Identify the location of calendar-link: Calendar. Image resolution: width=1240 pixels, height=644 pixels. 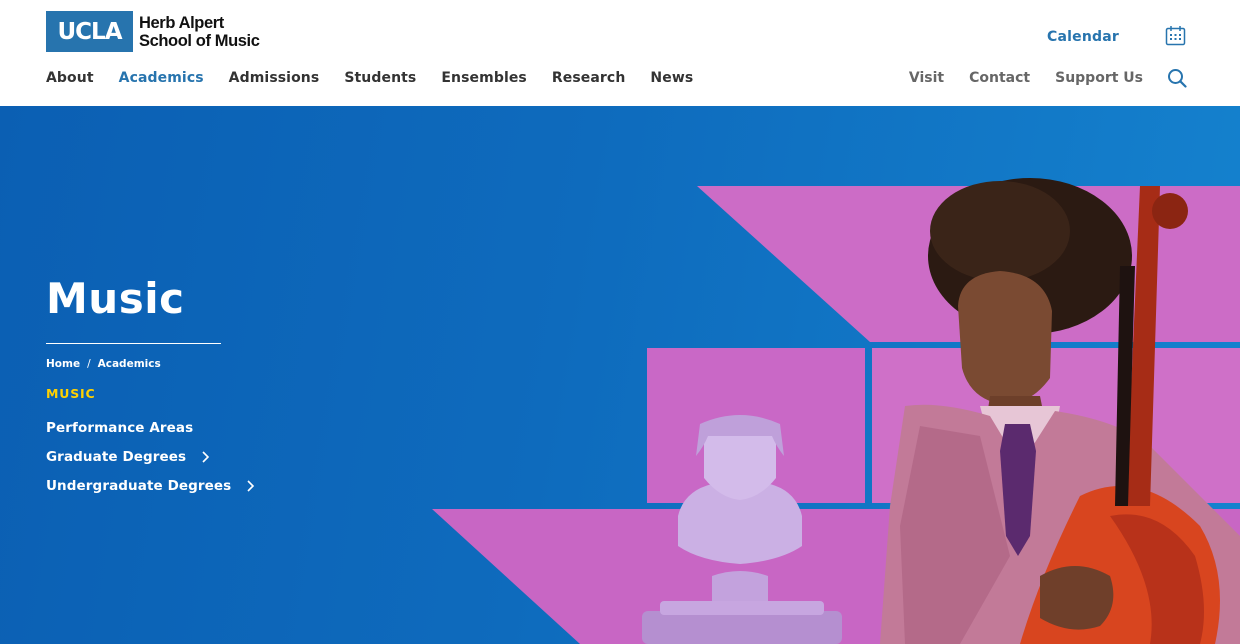
(1083, 37).